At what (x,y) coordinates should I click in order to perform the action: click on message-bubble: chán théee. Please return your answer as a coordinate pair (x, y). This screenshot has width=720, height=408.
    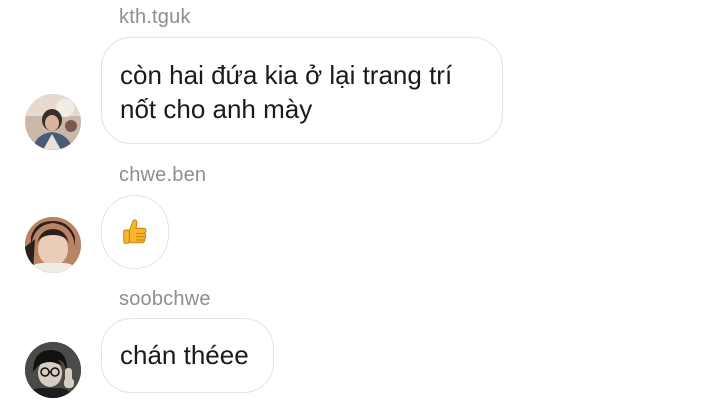
    Looking at the image, I should click on (187, 355).